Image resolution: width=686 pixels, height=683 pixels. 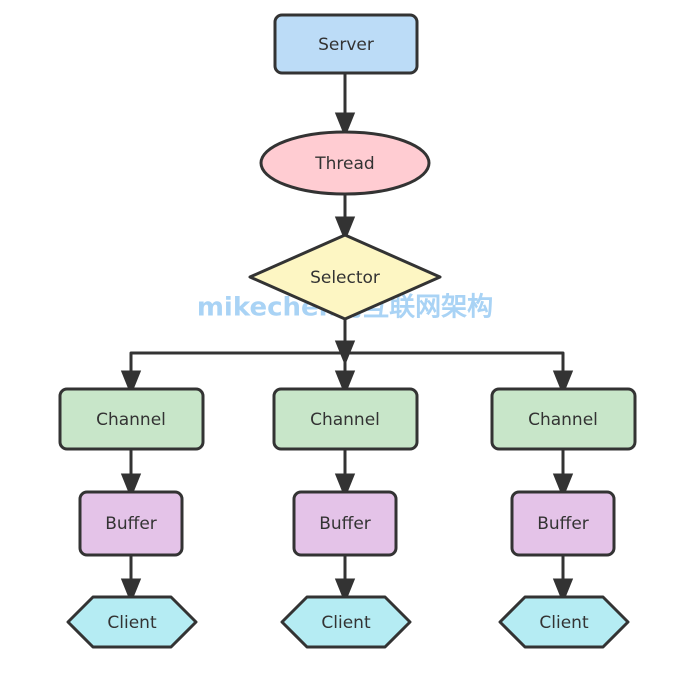 I want to click on buffer-3-label: Buffer, so click(x=563, y=524).